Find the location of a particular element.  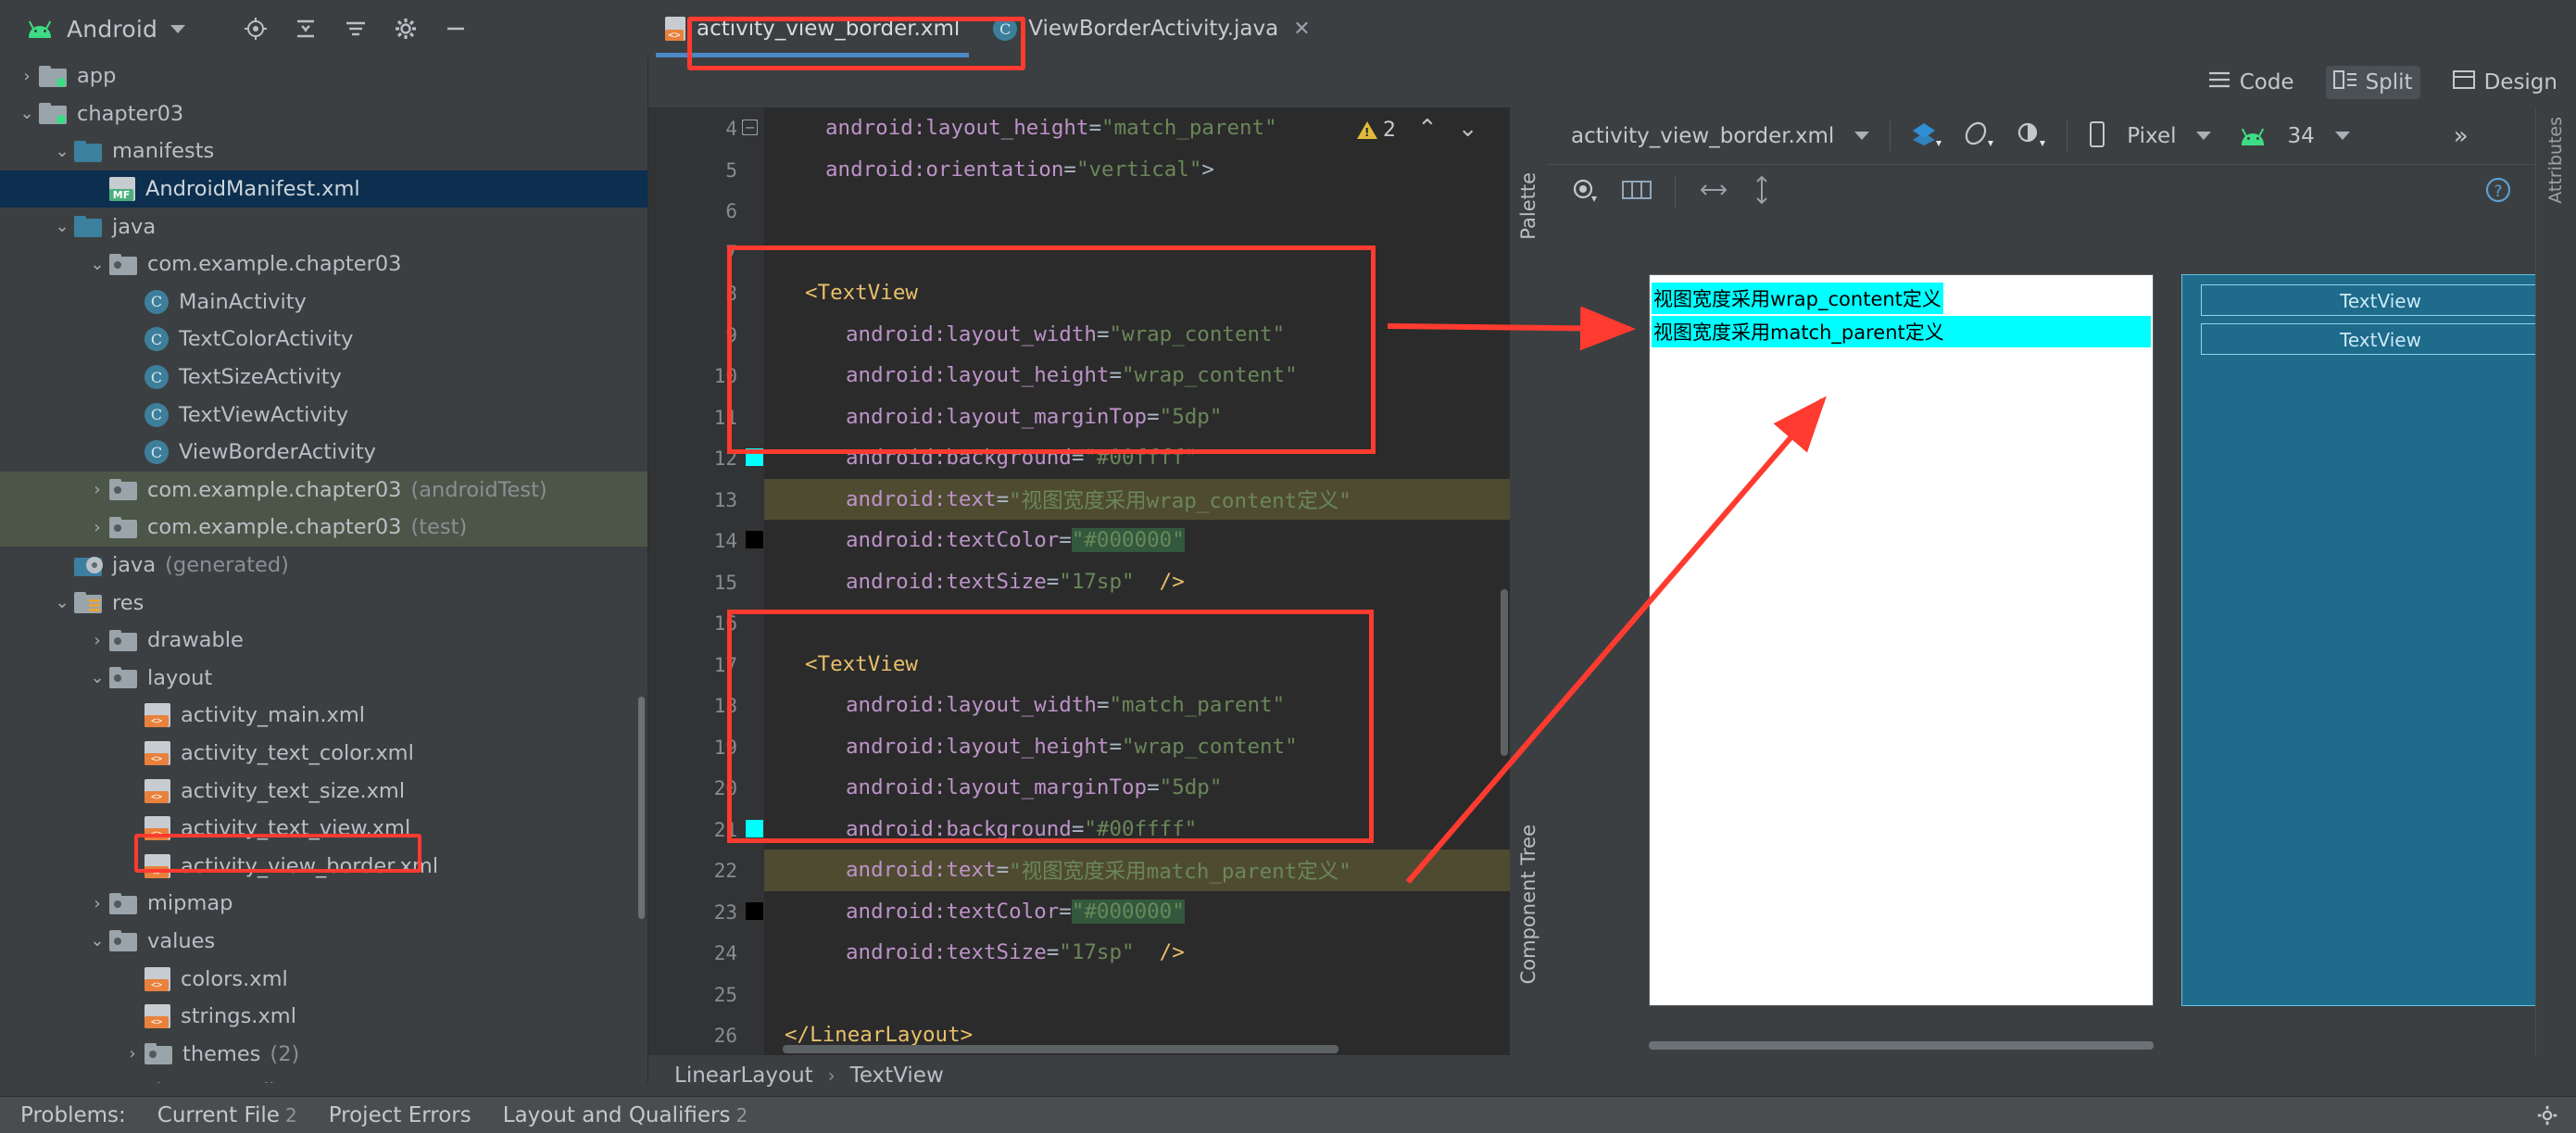

tree-item-layout: ⌄ layout is located at coordinates (323, 679).